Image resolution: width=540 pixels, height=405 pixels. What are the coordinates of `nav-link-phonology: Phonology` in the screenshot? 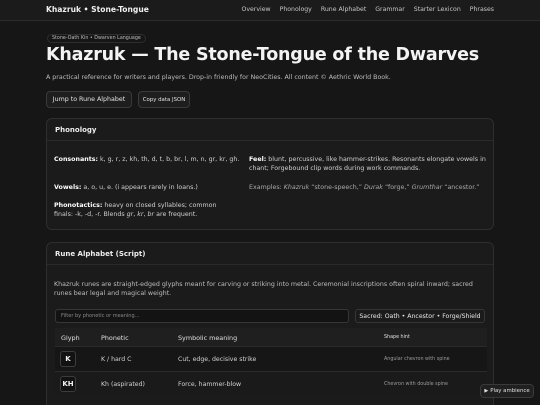 It's located at (296, 9).